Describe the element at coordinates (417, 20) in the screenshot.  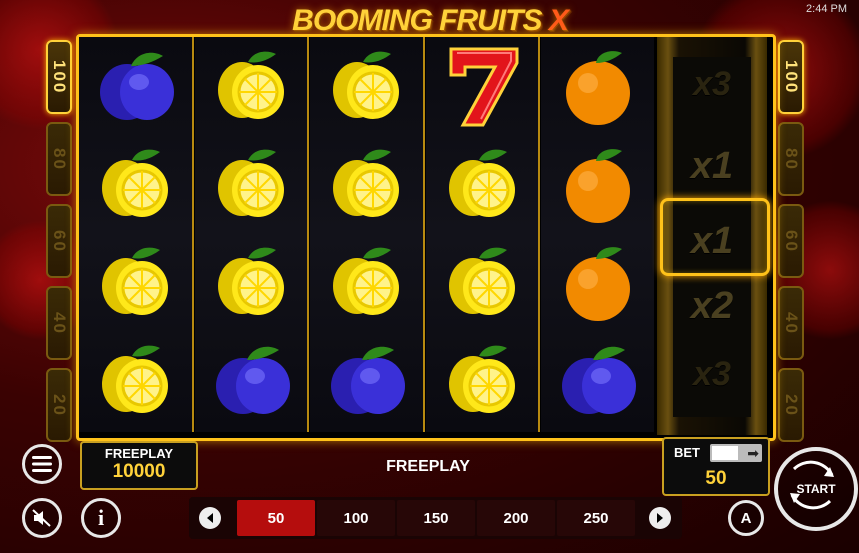
I see `game-title: BOOMING FRUITS` at that location.